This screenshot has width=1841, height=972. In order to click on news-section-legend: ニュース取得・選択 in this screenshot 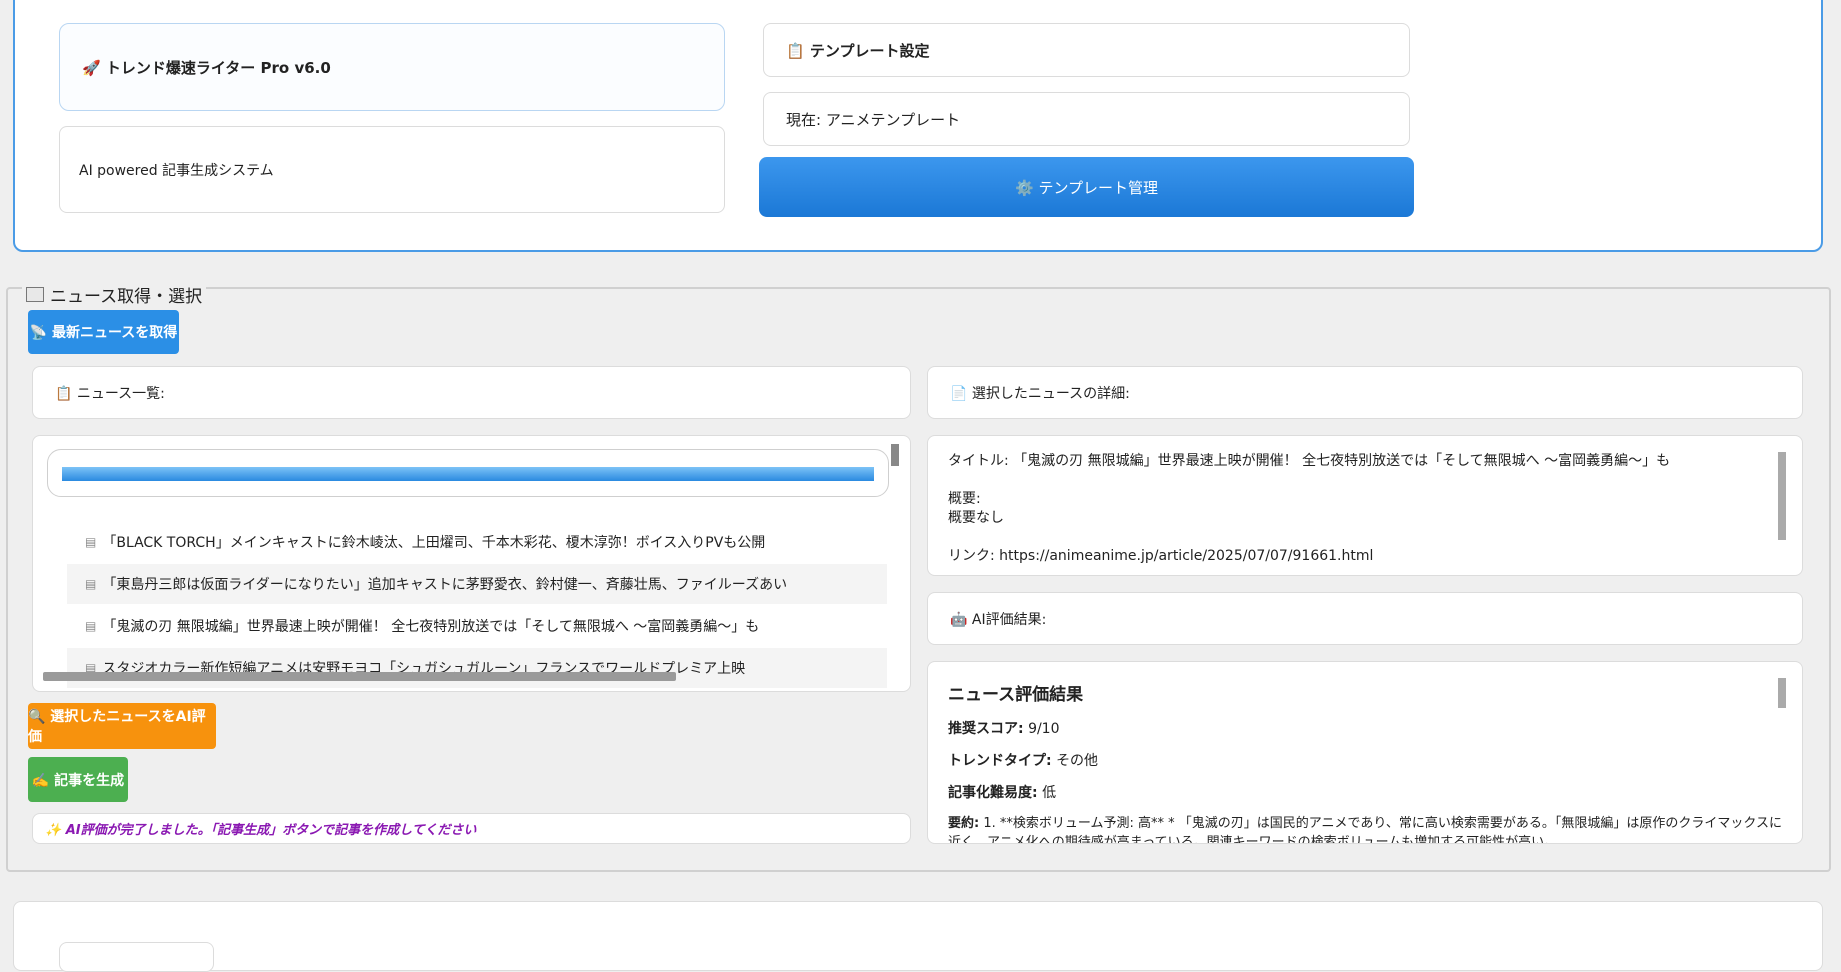, I will do `click(114, 294)`.